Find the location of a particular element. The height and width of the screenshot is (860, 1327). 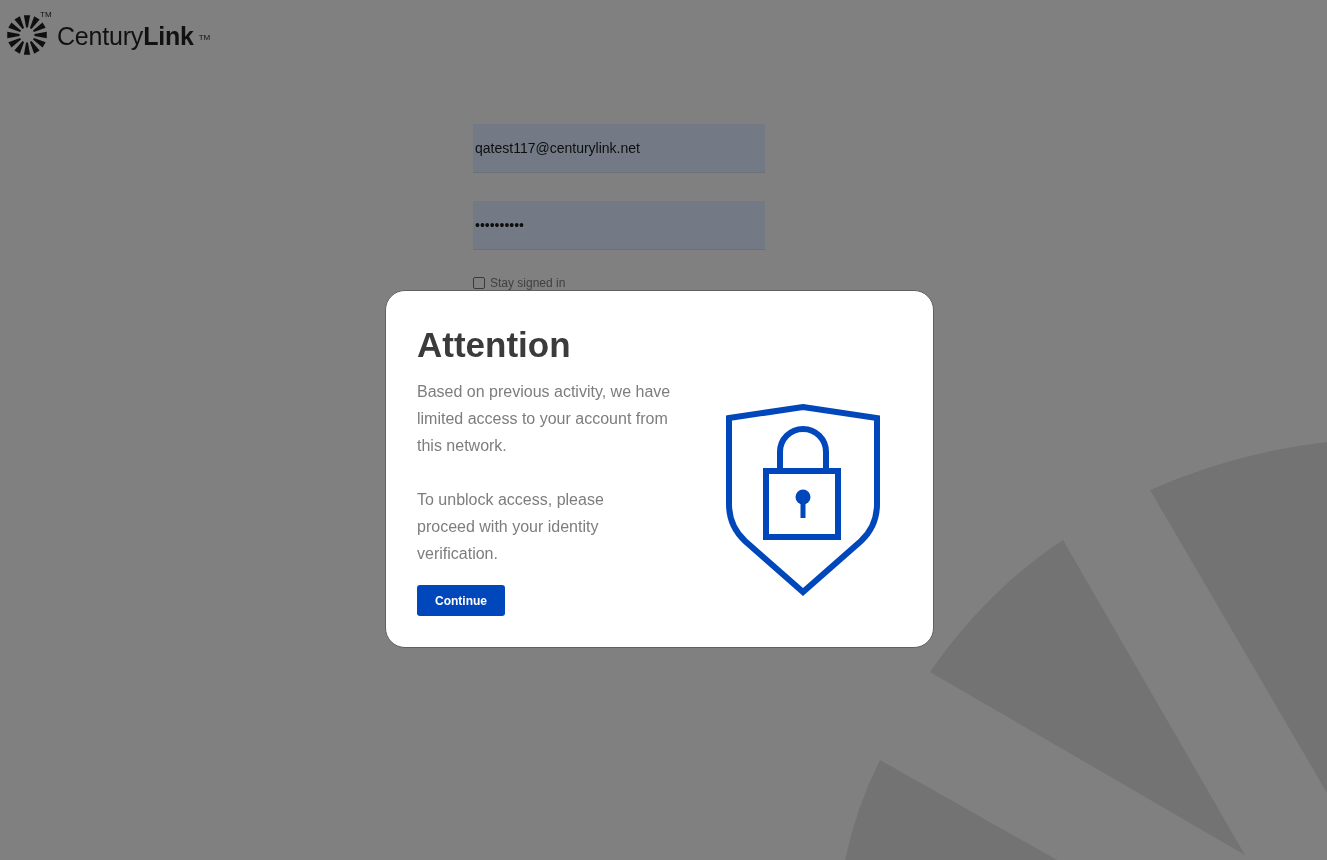

shield-lock-icon is located at coordinates (803, 500).